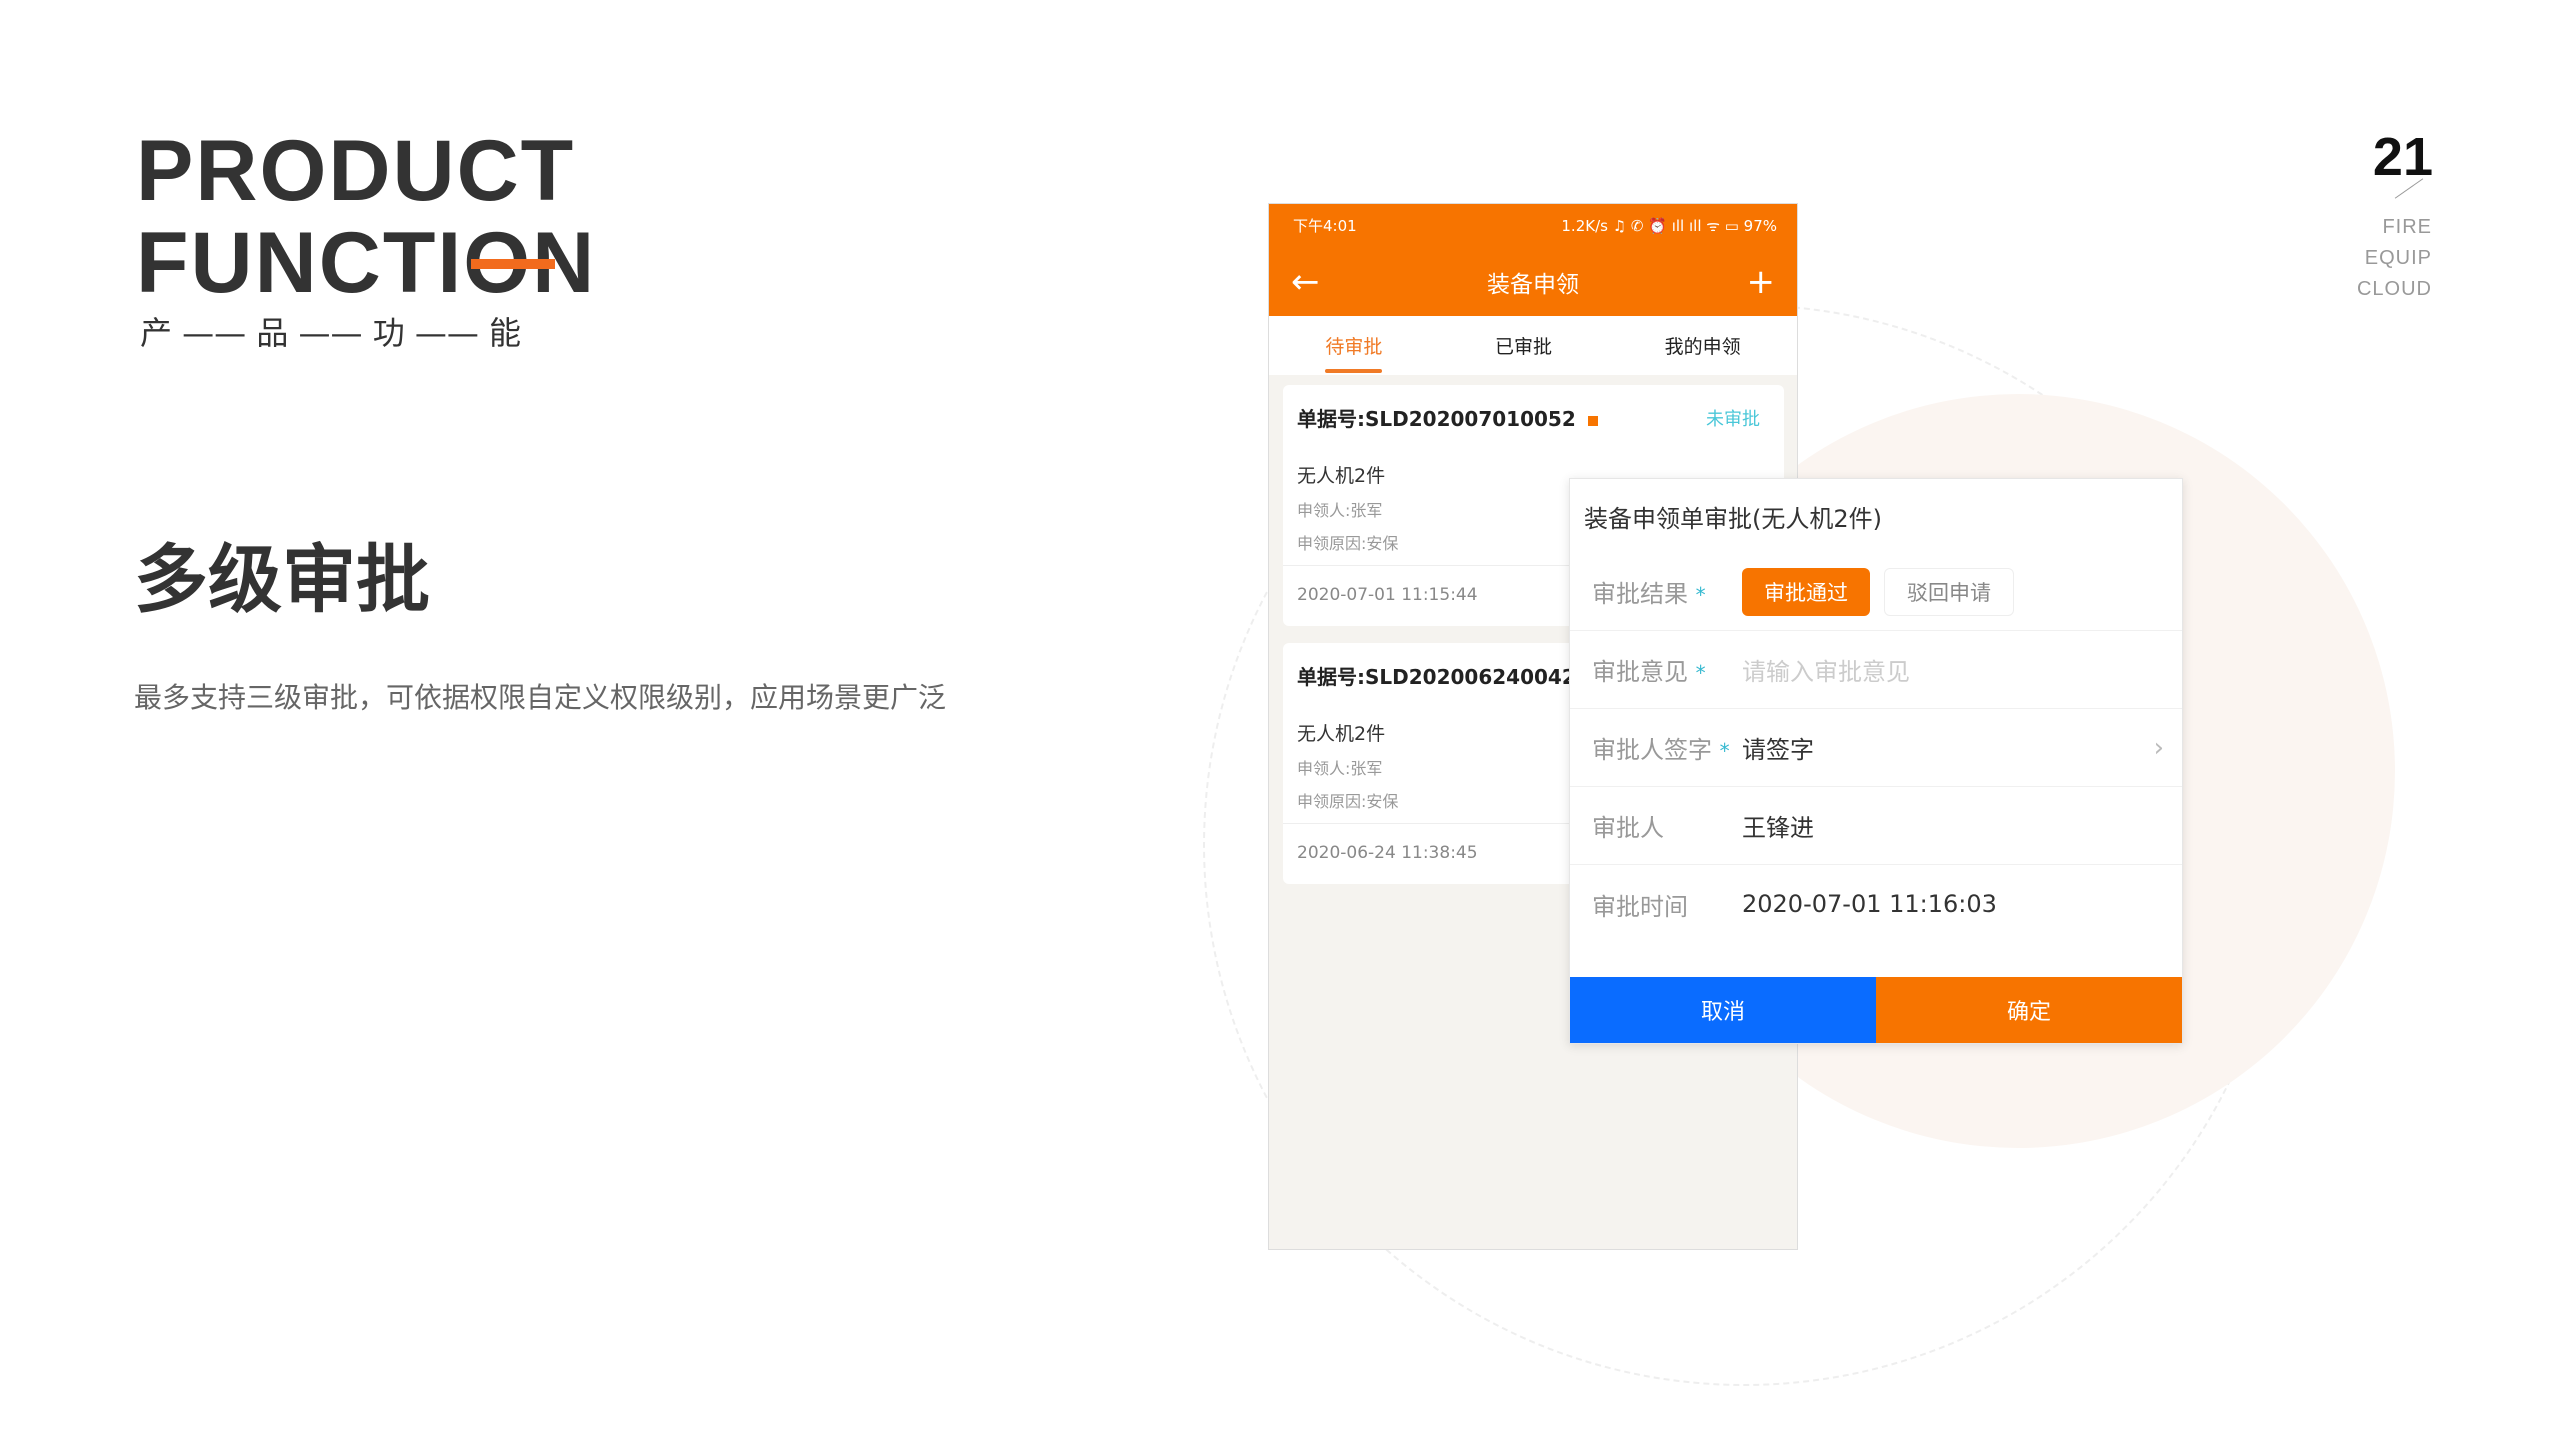  What do you see at coordinates (1703, 345) in the screenshot?
I see `tab-my-requests: 我的申领` at bounding box center [1703, 345].